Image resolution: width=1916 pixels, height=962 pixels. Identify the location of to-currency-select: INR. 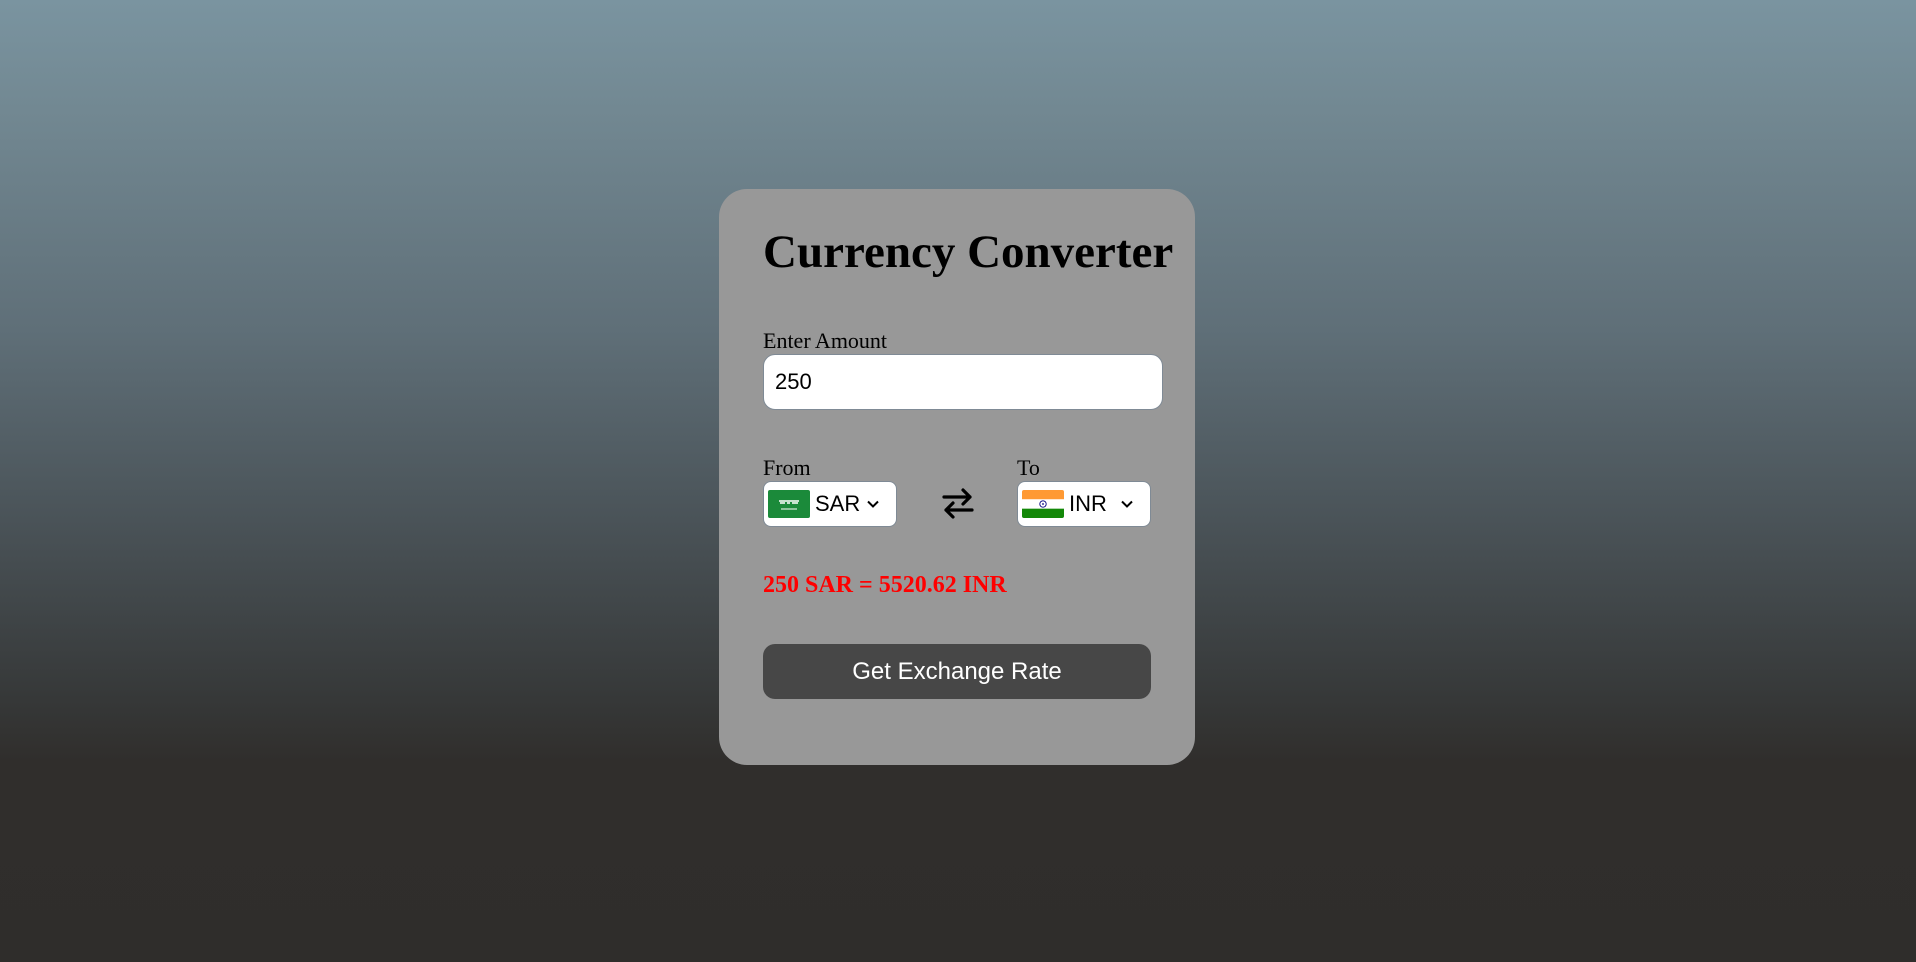
(1084, 504).